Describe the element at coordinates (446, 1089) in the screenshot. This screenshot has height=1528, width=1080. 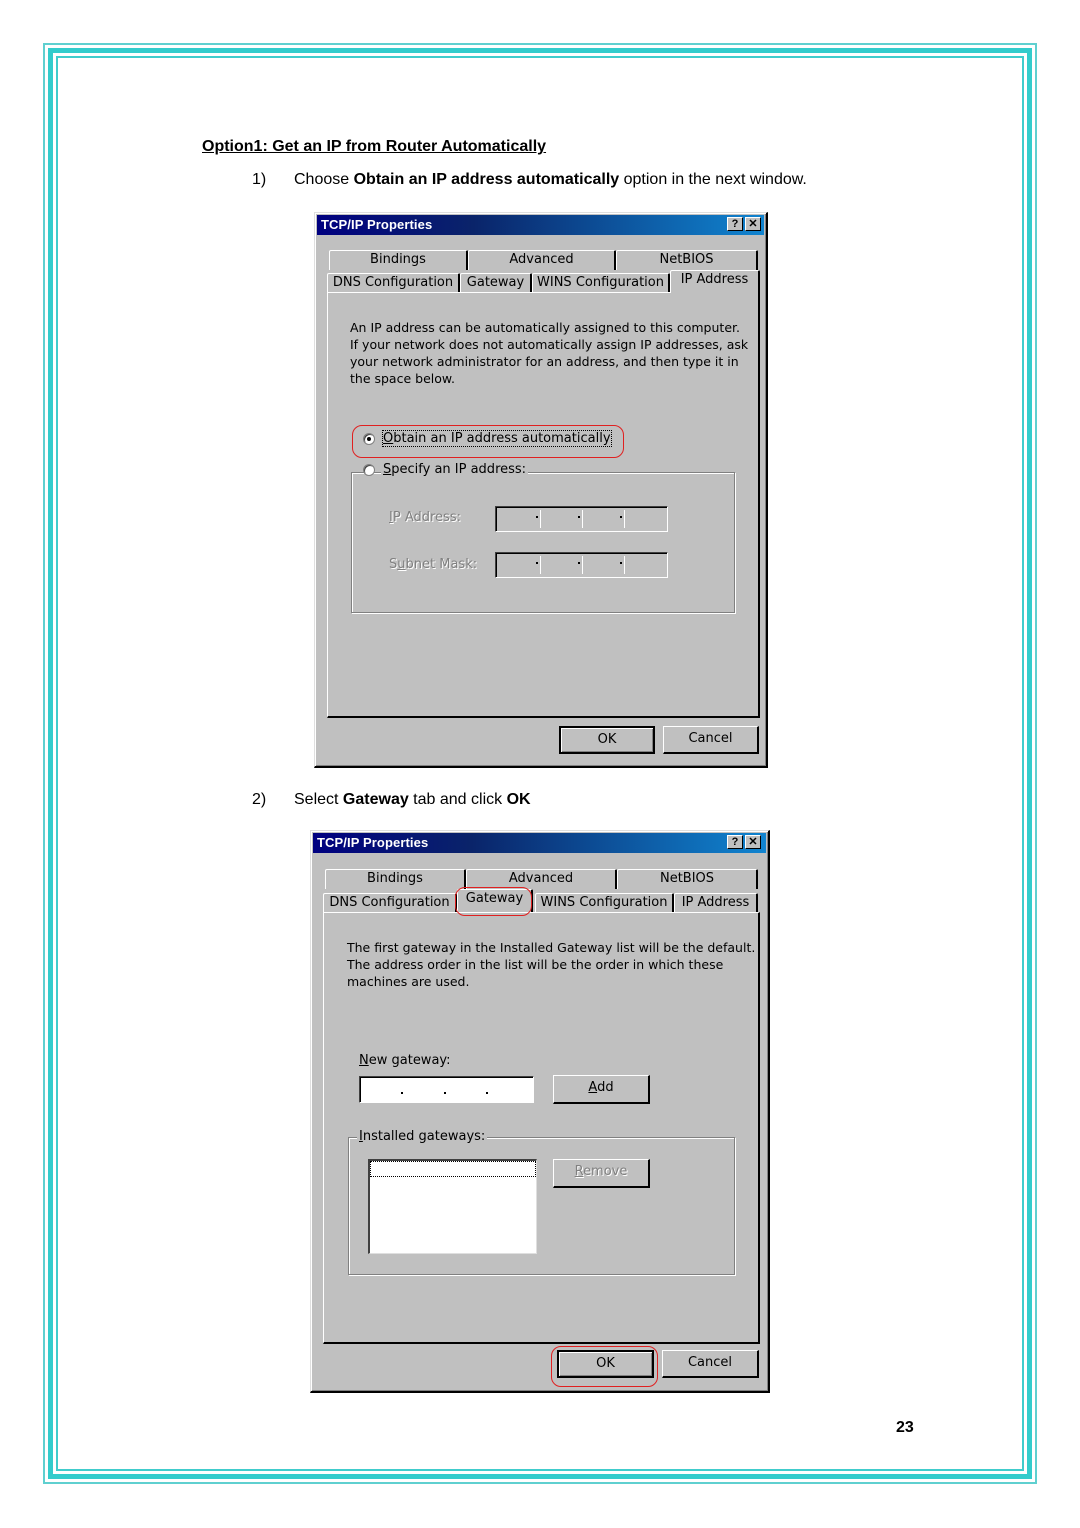
I see `new-gateway-field` at that location.